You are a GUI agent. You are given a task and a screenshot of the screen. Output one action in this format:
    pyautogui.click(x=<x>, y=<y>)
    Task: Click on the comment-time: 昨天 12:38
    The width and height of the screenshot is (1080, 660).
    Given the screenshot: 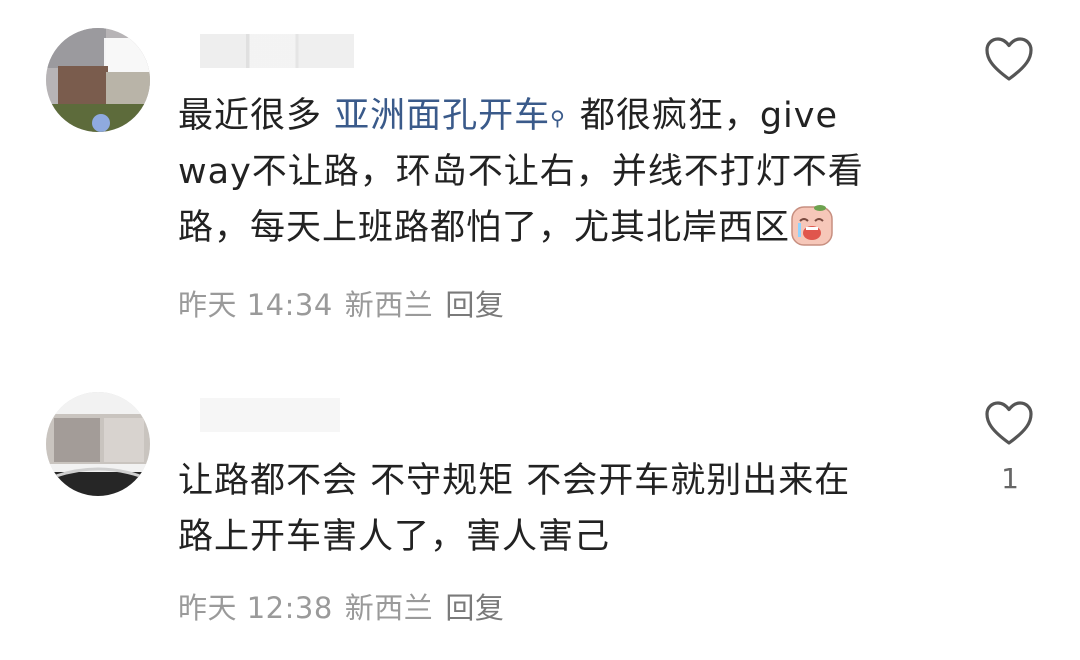 What is the action you would take?
    pyautogui.click(x=255, y=608)
    